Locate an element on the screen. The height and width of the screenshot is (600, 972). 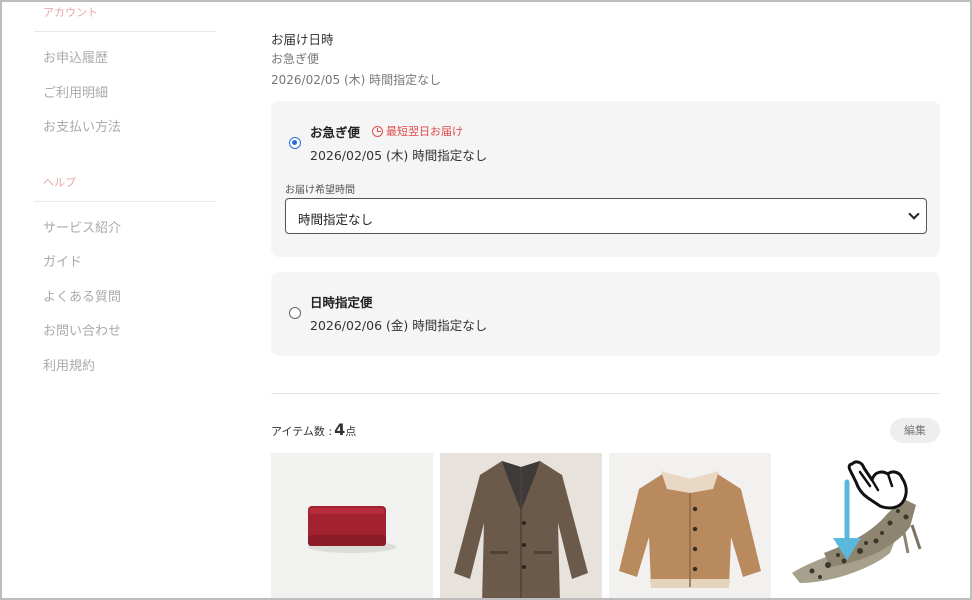
fastest-delivery-badge-label: 最短翌日お届け is located at coordinates (424, 131).